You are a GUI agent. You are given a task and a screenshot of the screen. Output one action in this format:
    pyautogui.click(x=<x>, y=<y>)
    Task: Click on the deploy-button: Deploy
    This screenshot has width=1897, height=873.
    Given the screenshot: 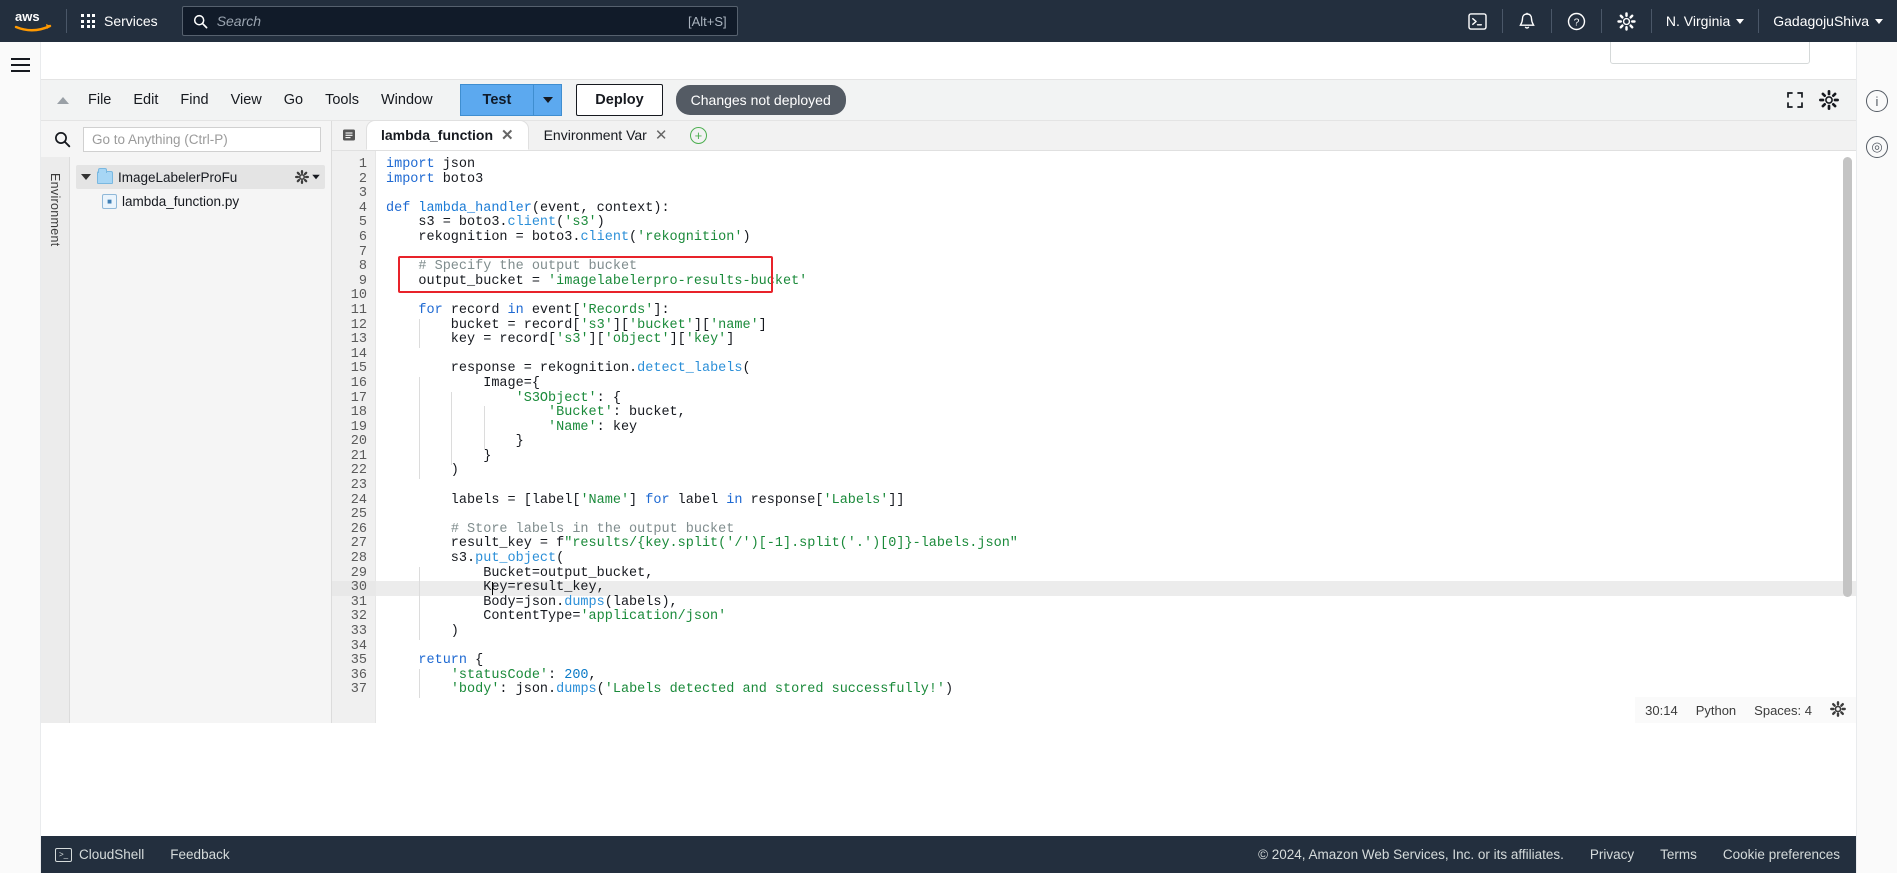 What is the action you would take?
    pyautogui.click(x=619, y=100)
    